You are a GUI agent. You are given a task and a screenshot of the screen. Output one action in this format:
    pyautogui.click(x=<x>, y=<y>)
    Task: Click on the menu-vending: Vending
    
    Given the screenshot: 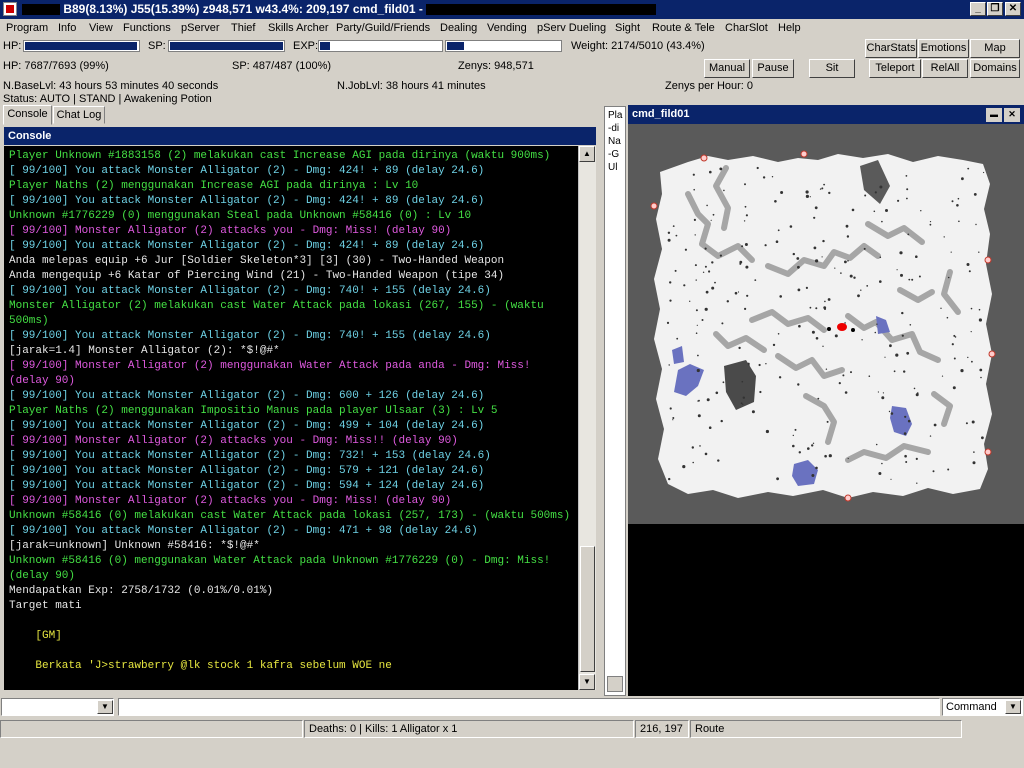 What is the action you would take?
    pyautogui.click(x=507, y=28)
    